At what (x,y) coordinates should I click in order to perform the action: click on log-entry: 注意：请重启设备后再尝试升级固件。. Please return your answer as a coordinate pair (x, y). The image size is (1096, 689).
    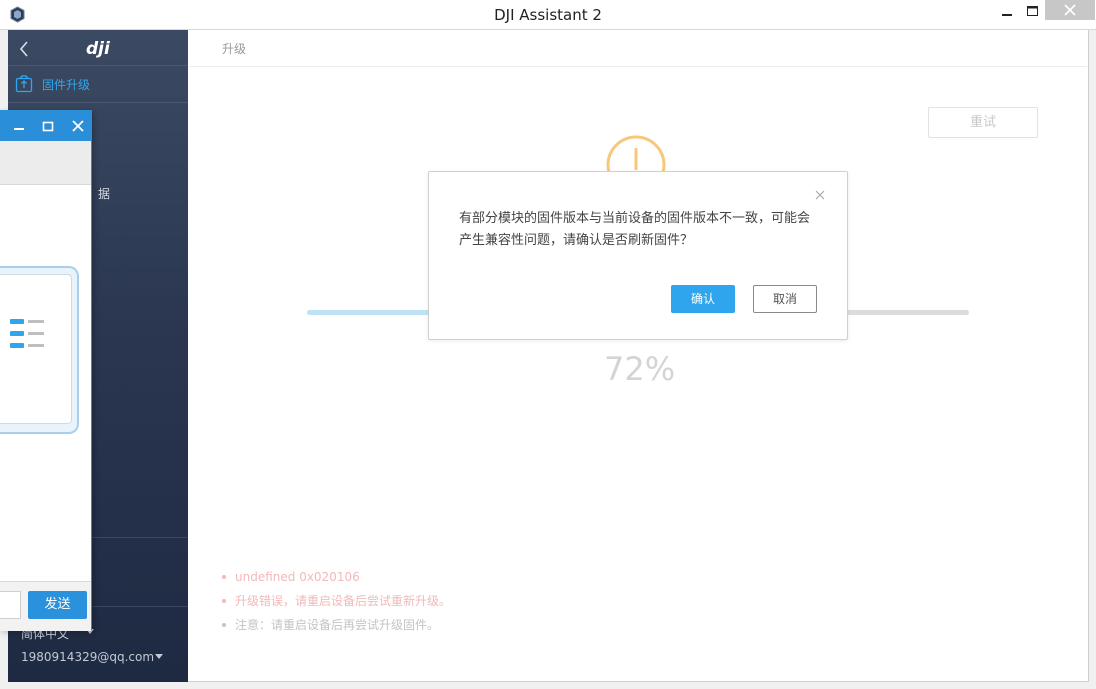
    Looking at the image, I should click on (336, 625).